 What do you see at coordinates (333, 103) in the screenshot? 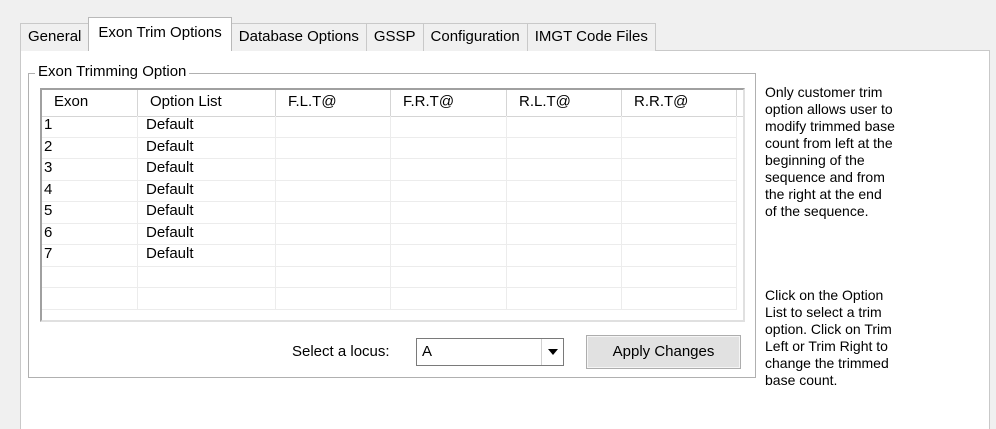
I see `column-header-flt: F.L.T@` at bounding box center [333, 103].